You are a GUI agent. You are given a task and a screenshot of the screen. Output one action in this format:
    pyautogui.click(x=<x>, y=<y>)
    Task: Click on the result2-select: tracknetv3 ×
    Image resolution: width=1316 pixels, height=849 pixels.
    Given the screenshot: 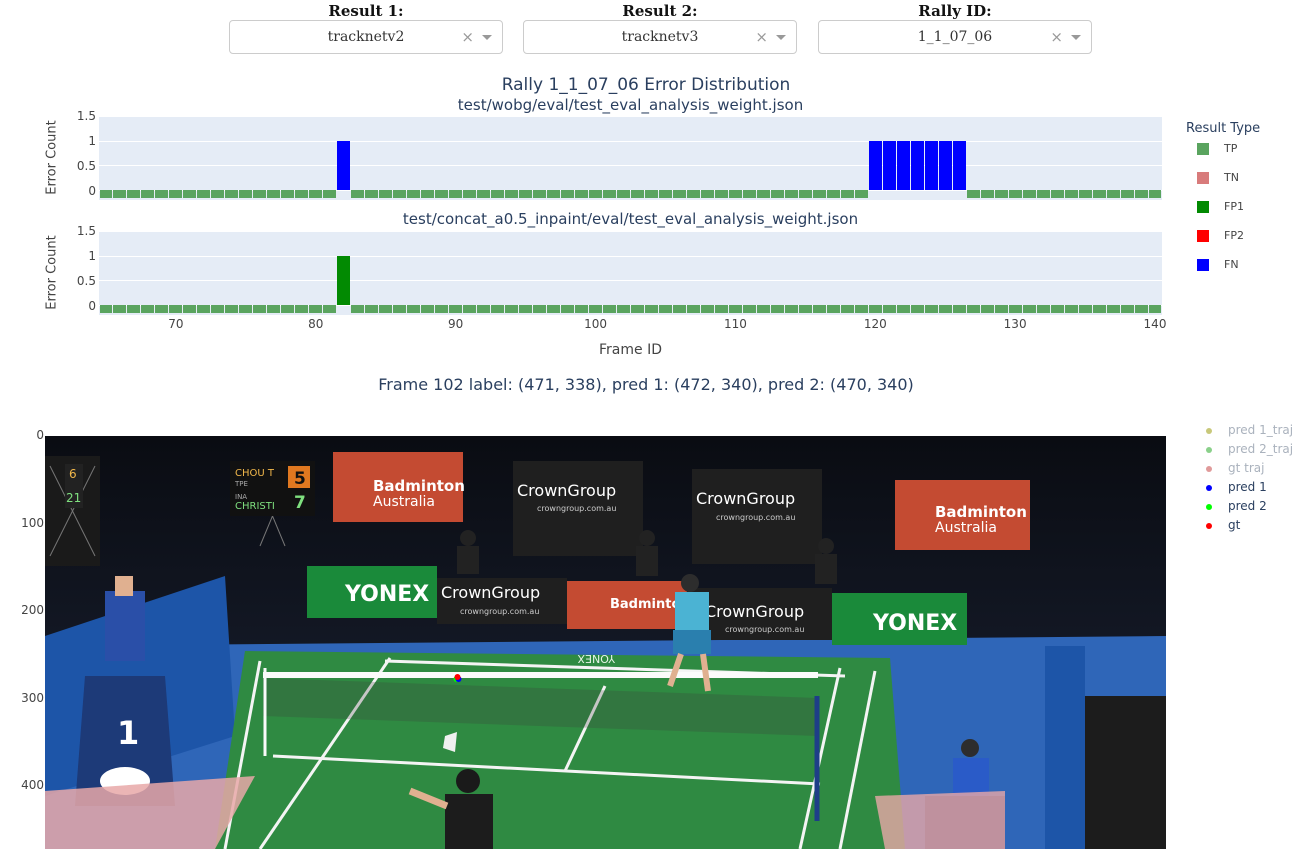 What is the action you would take?
    pyautogui.click(x=660, y=37)
    